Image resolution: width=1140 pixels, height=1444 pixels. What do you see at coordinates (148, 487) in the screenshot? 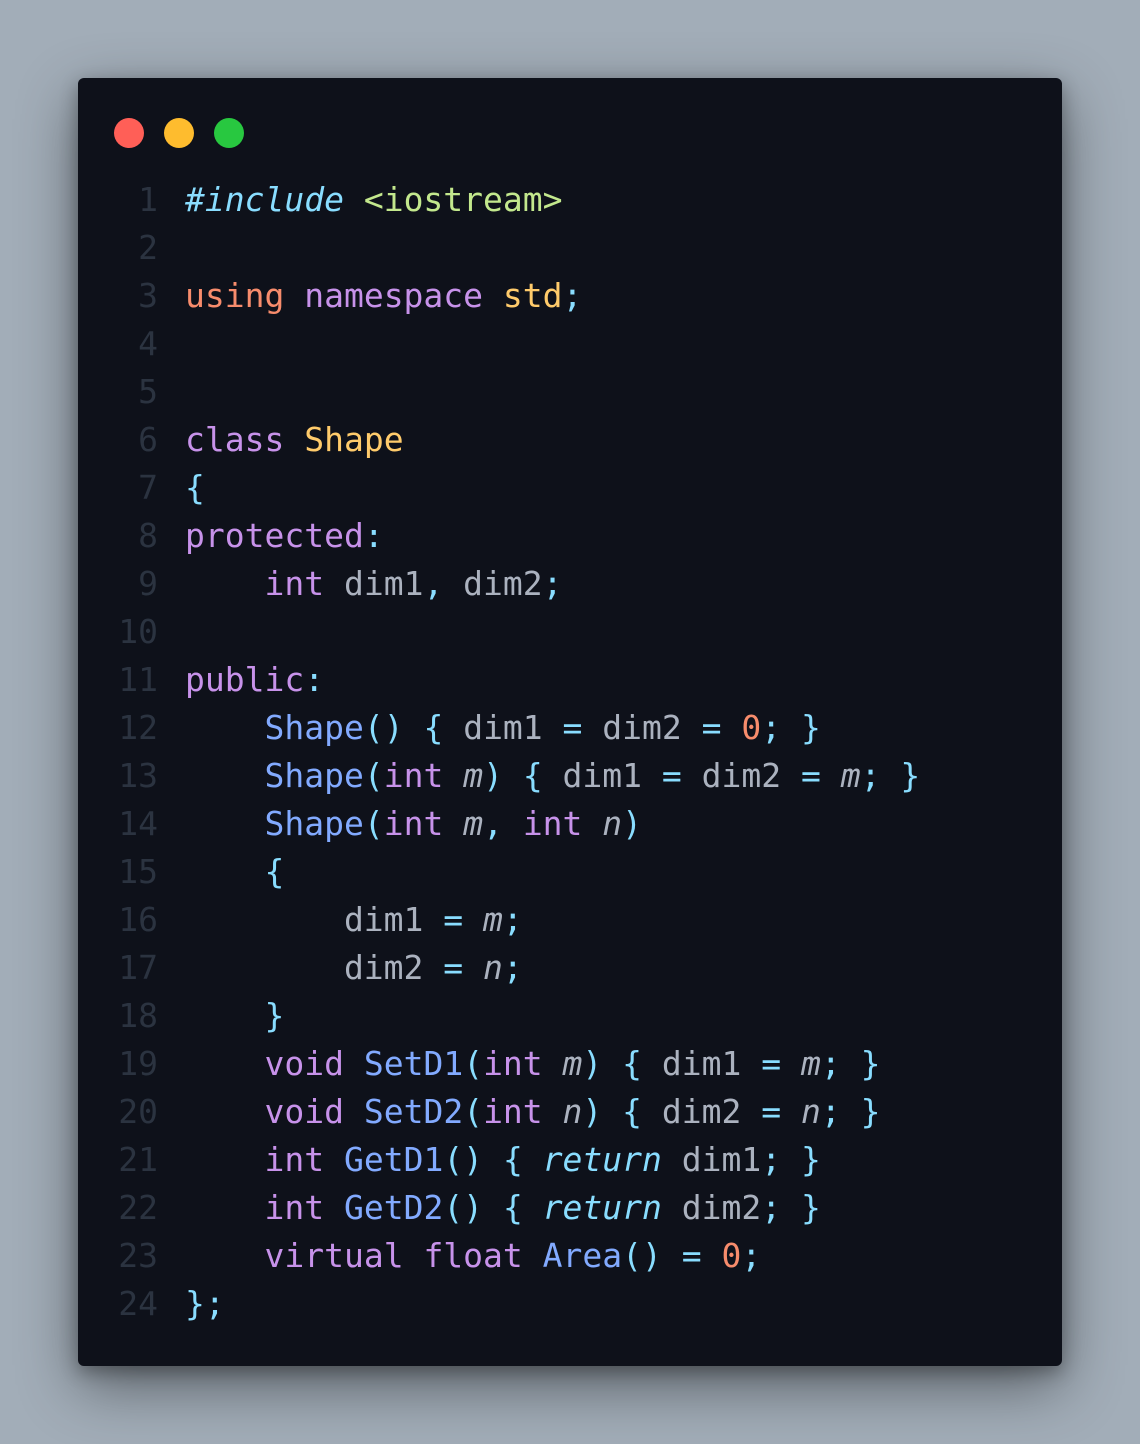
I see `line-number: 7` at bounding box center [148, 487].